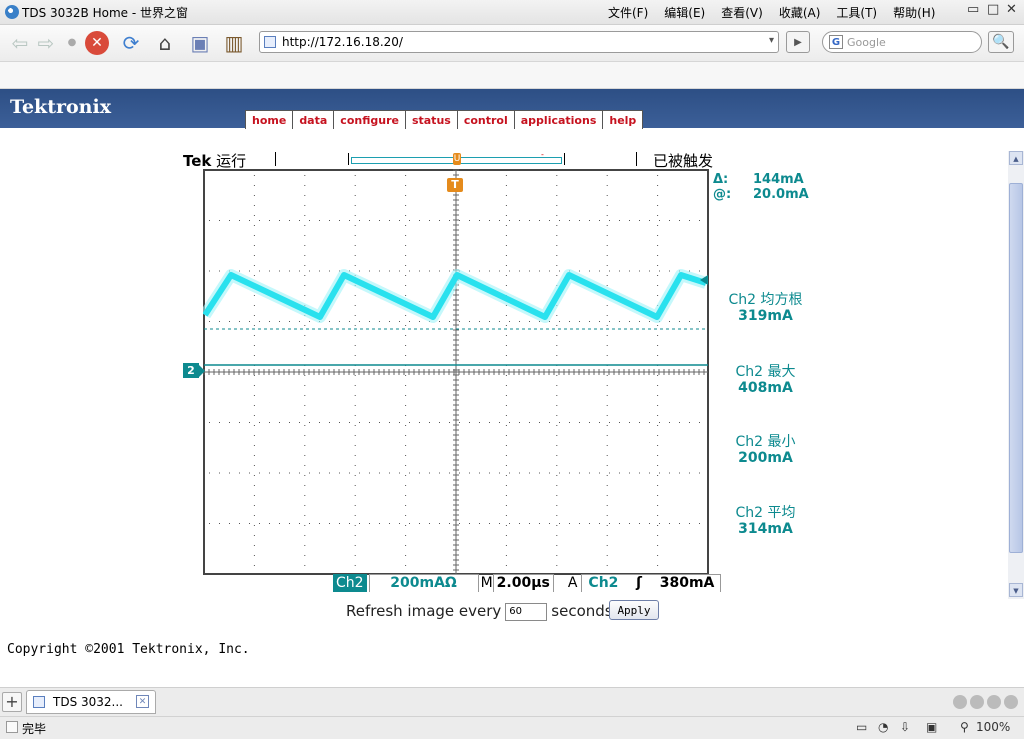 The height and width of the screenshot is (739, 1024). What do you see at coordinates (798, 42) in the screenshot?
I see `go-button: ▶` at bounding box center [798, 42].